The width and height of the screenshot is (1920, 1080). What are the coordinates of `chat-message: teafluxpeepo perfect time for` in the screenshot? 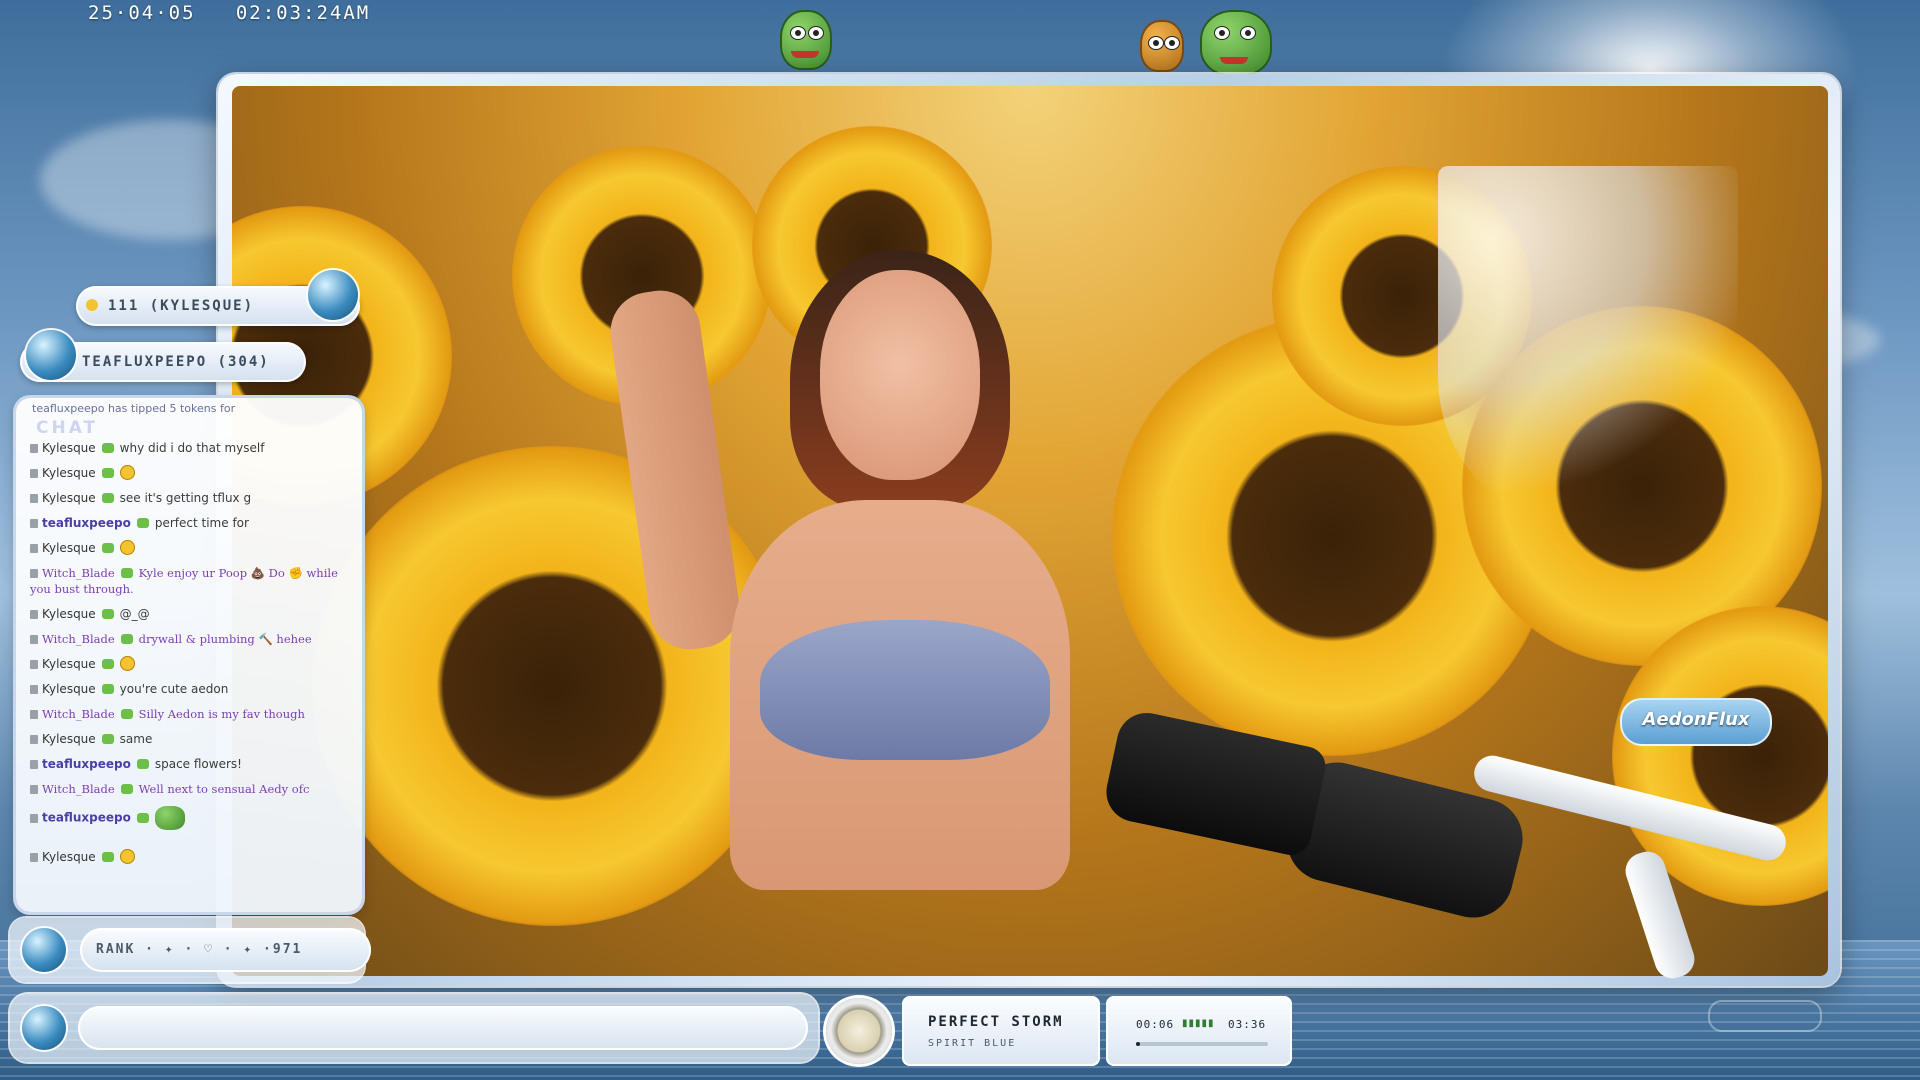 It's located at (192, 523).